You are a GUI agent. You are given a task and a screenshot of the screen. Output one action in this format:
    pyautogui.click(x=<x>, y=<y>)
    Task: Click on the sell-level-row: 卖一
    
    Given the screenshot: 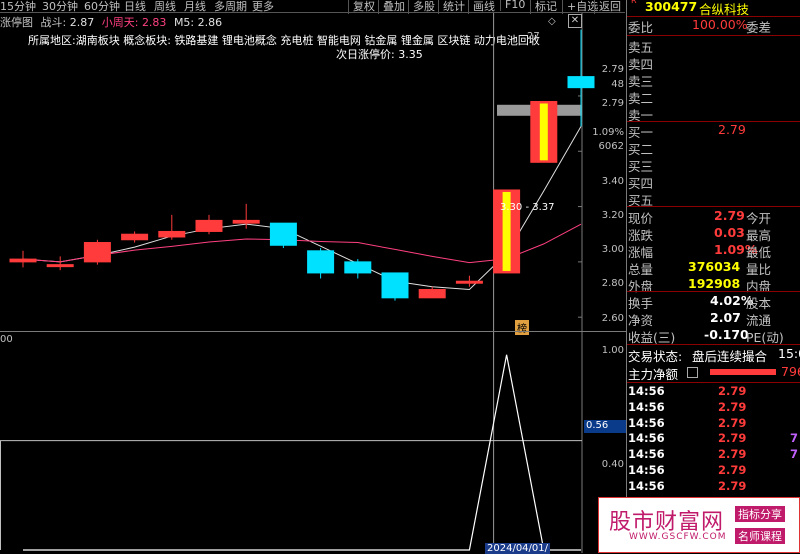 What is the action you would take?
    pyautogui.click(x=714, y=114)
    